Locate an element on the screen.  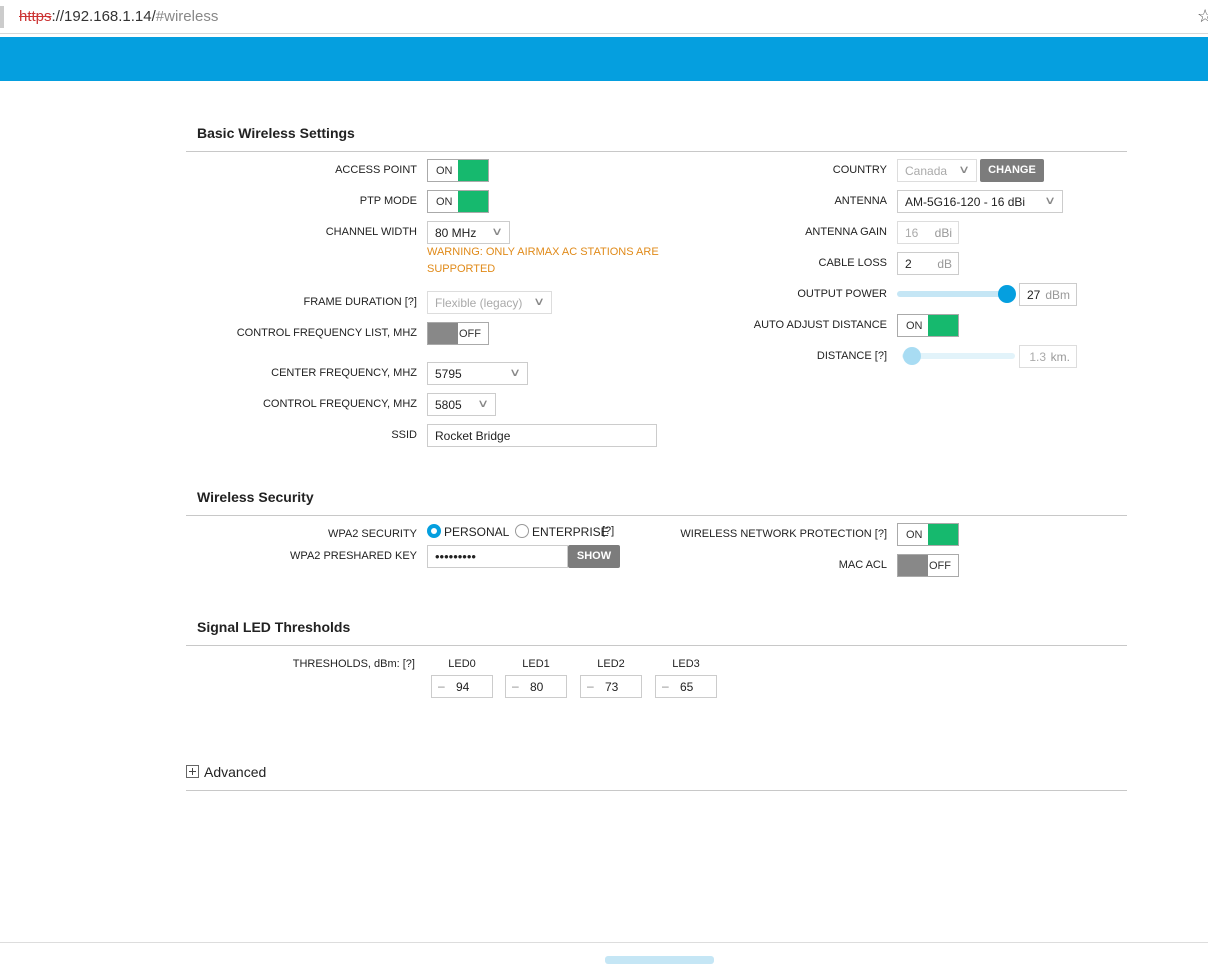
mac-acl-label: MAC ACL is located at coordinates (862, 565).